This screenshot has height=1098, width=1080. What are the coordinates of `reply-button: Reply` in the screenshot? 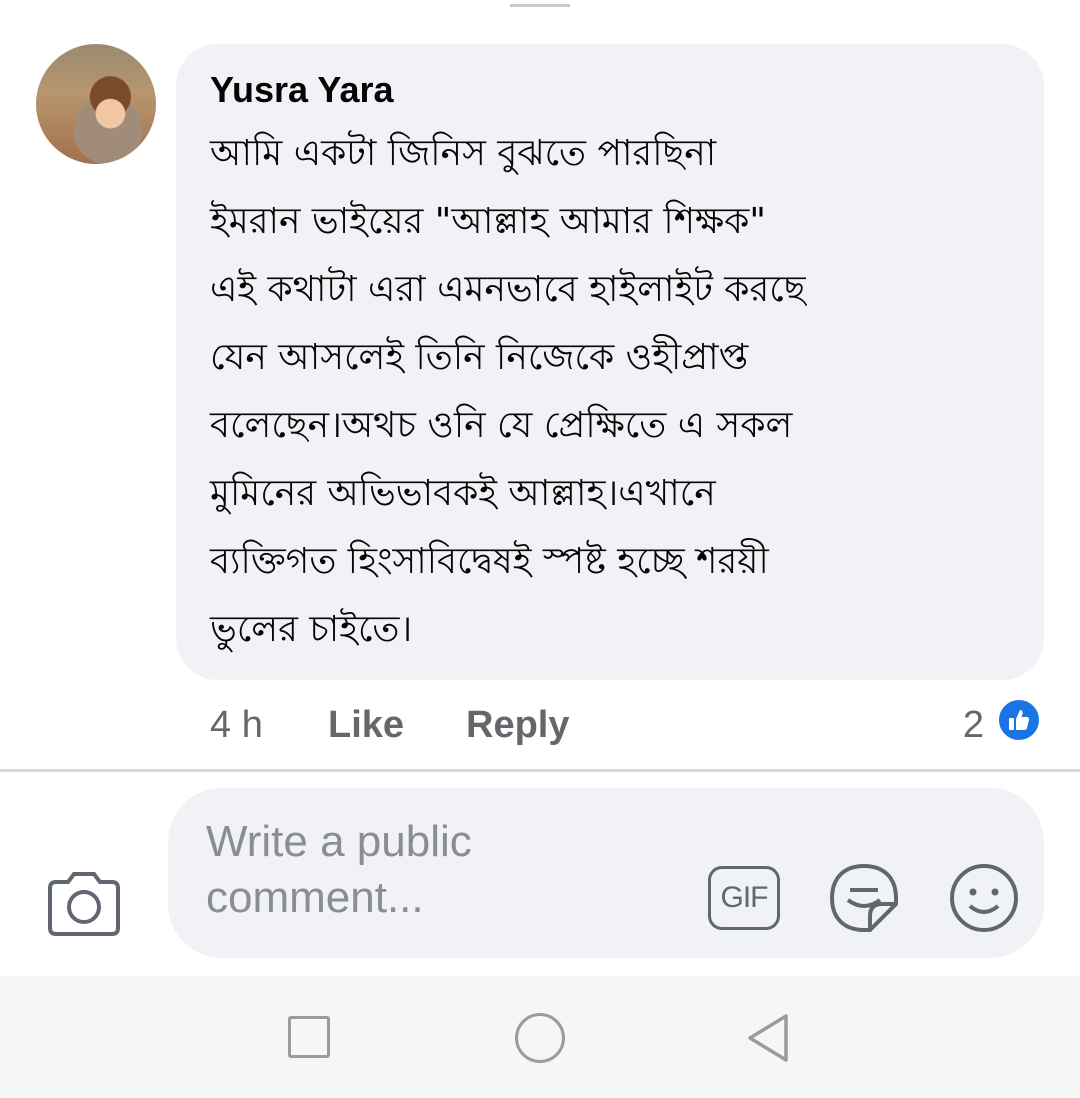 It's located at (517, 725).